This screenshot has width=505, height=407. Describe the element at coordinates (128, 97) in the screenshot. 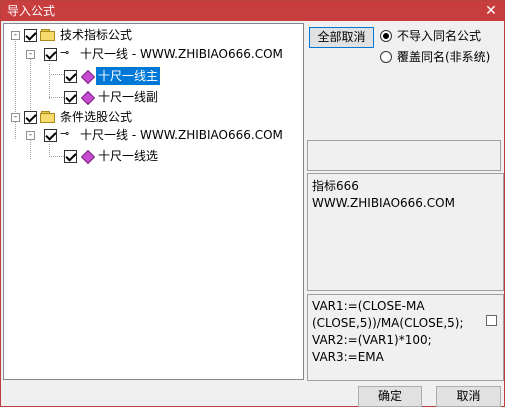

I see `tree-label: 十尺一线副` at that location.